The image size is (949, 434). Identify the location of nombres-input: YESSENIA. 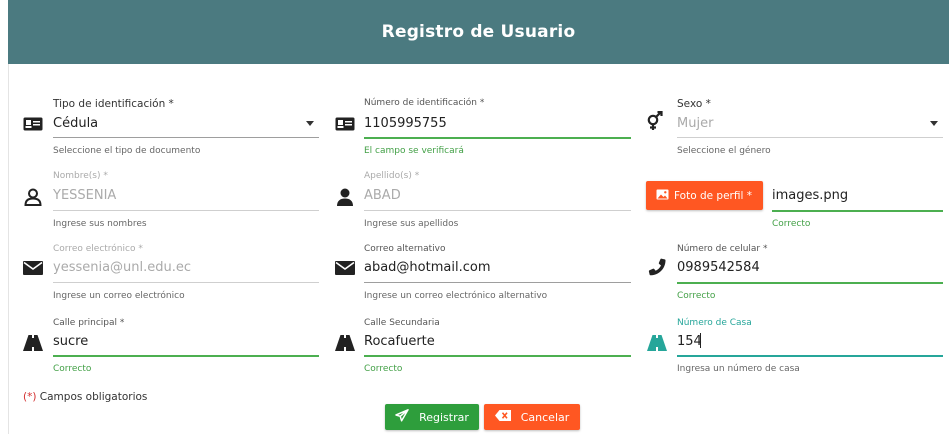
(84, 195).